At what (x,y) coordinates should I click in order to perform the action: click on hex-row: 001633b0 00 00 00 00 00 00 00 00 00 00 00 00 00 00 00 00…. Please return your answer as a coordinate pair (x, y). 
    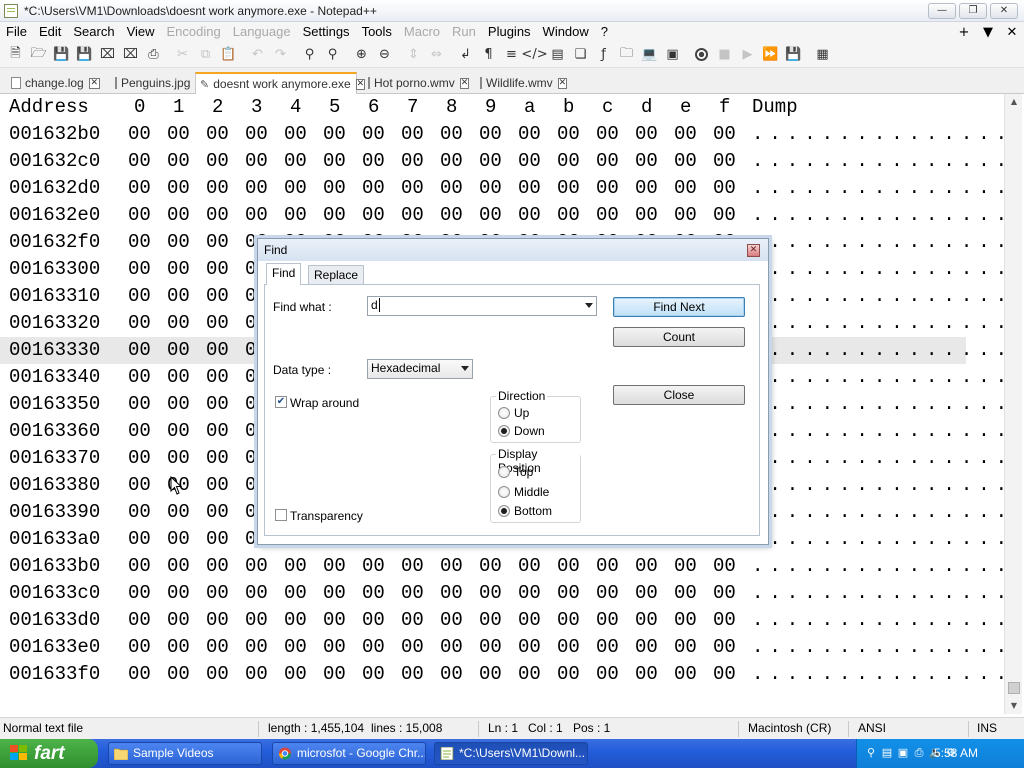
    Looking at the image, I should click on (502, 566).